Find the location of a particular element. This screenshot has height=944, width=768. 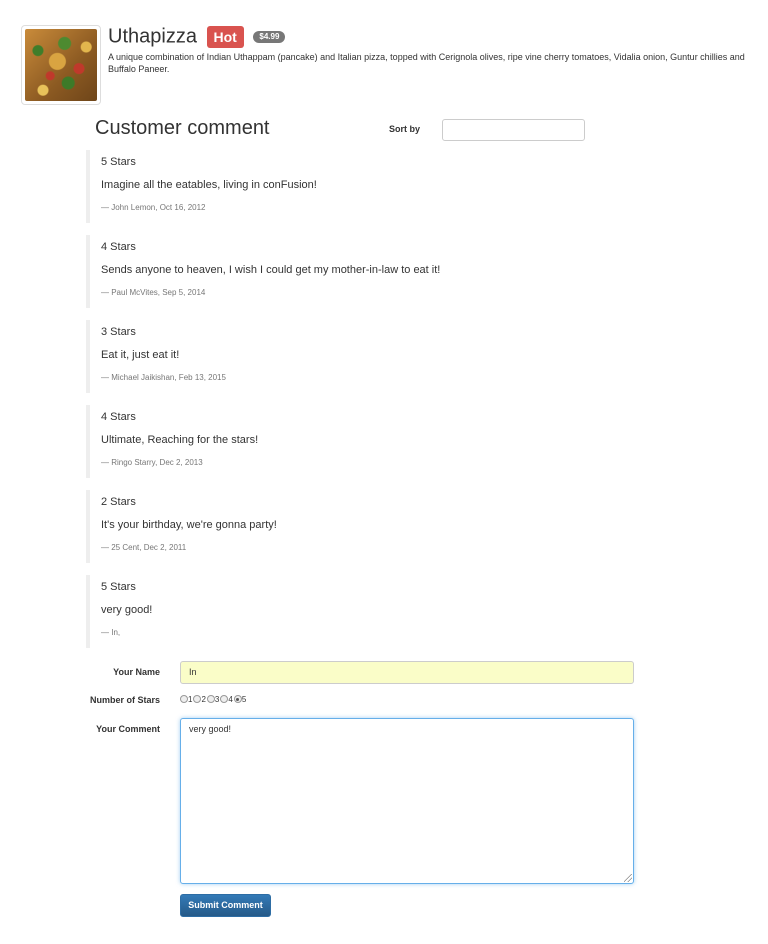

comment-text: It's your birthday, we're gonna party! is located at coordinates (189, 525).